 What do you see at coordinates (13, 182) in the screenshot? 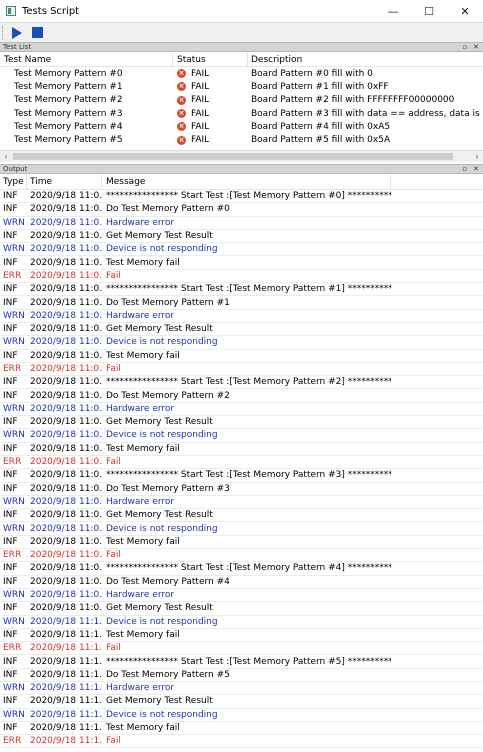
I see `column-header-type: Type` at bounding box center [13, 182].